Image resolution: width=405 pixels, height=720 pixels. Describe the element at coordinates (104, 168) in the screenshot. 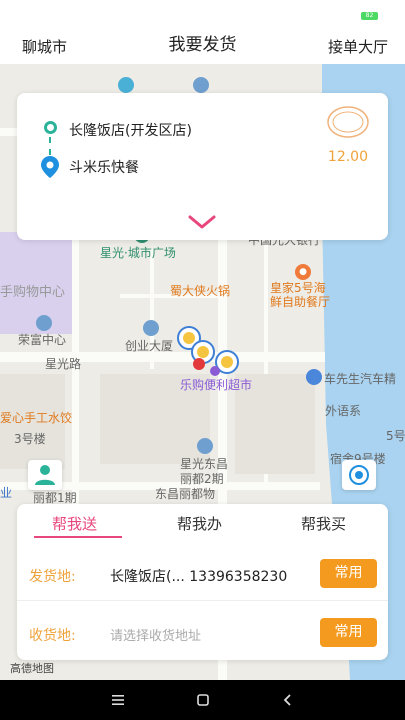

I see `destination-address: 斗米乐快餐` at that location.